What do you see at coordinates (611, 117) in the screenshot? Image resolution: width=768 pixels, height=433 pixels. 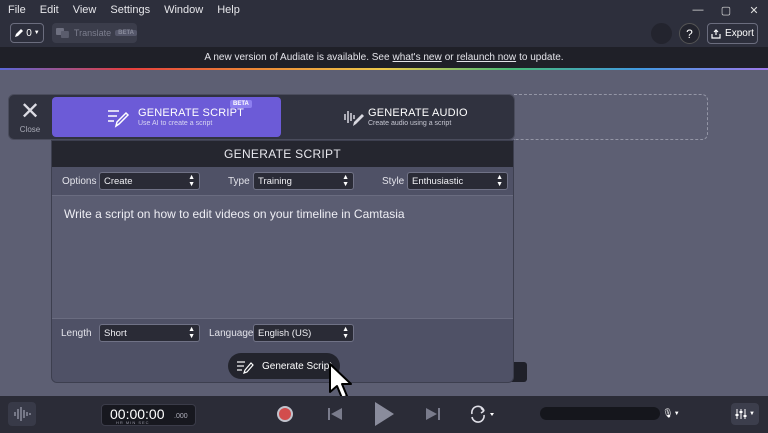 I see `drop-zone` at bounding box center [611, 117].